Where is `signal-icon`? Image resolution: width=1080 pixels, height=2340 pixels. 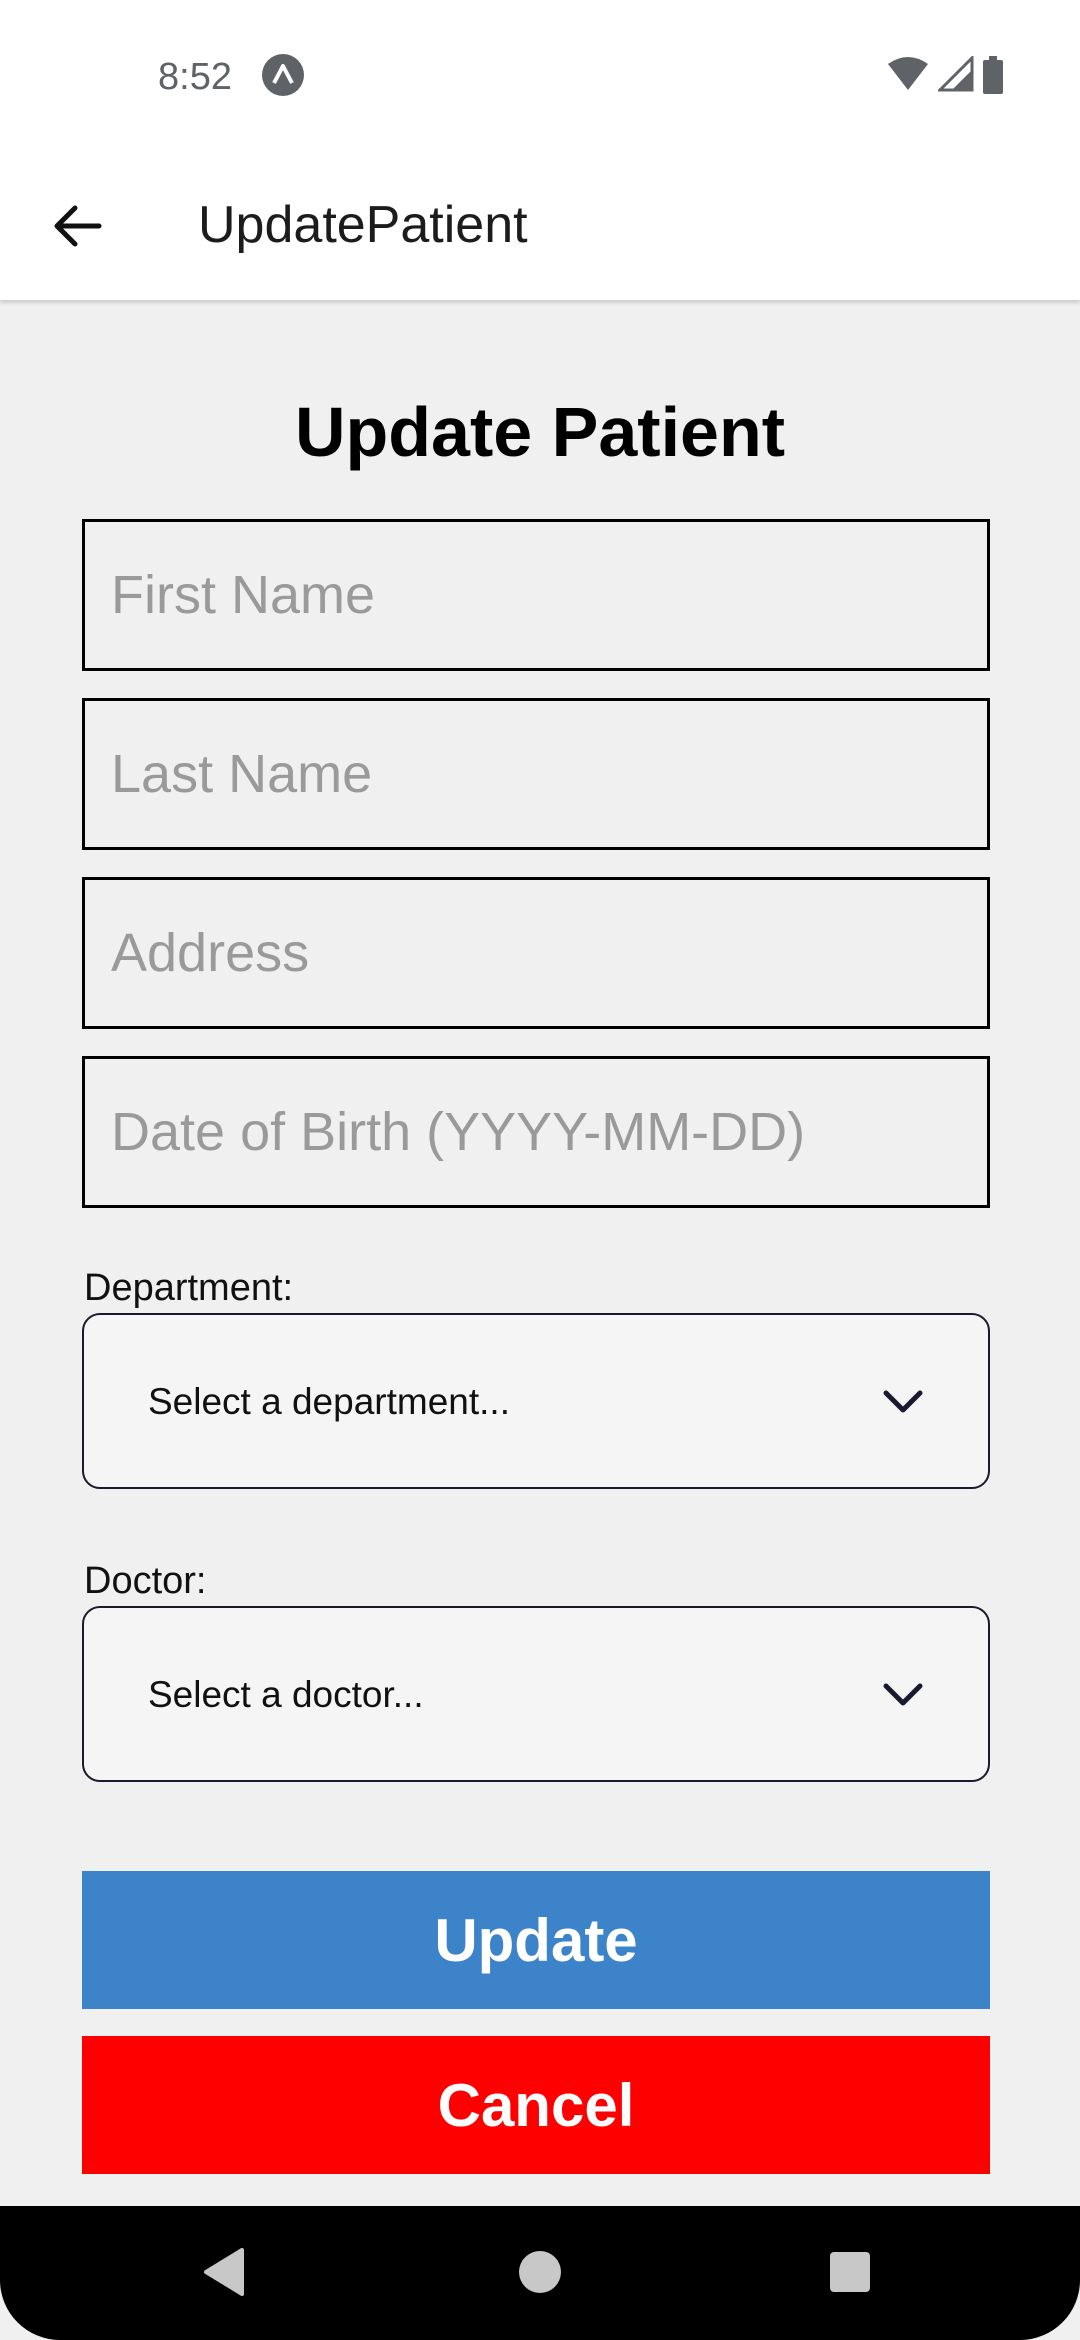 signal-icon is located at coordinates (955, 75).